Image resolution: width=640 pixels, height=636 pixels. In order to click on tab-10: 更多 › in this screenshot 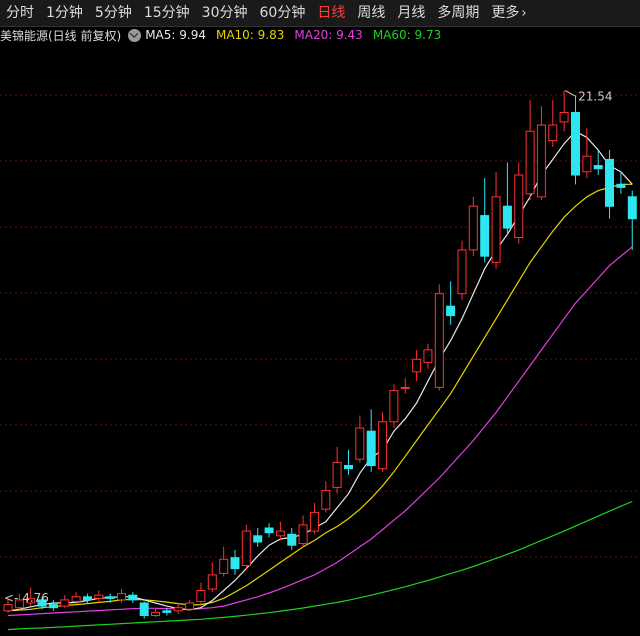, I will do `click(508, 13)`.